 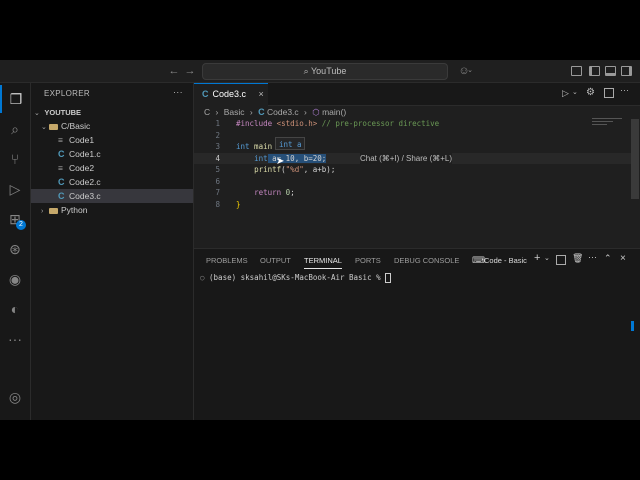 I want to click on file-code2-c: C Code2.c, so click(x=112, y=182).